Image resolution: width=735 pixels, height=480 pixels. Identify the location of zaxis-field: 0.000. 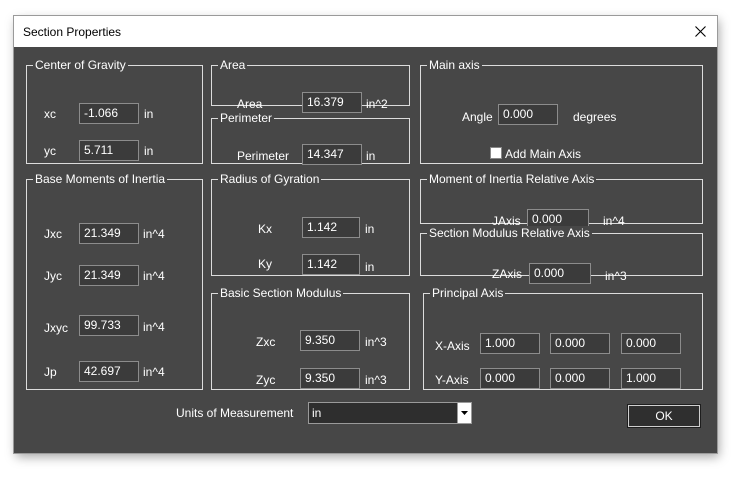
(560, 273).